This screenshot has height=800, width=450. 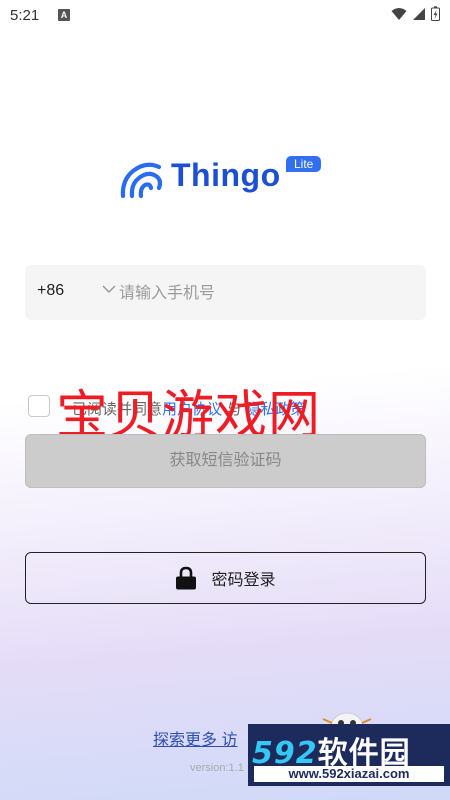 What do you see at coordinates (304, 164) in the screenshot?
I see `lite-badge: Lite` at bounding box center [304, 164].